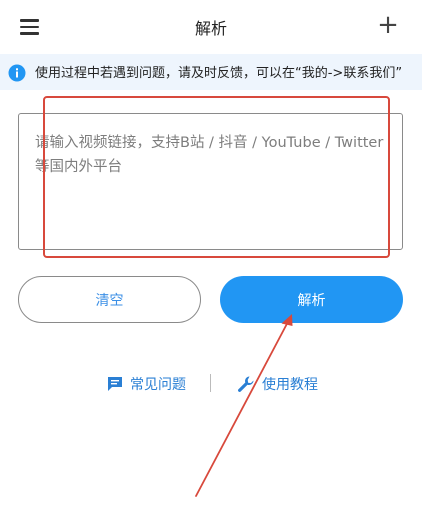  I want to click on notice-bar: 使用过程中若遇到问题，请及时反馈，可以在“我的->联系我们”, so click(211, 72).